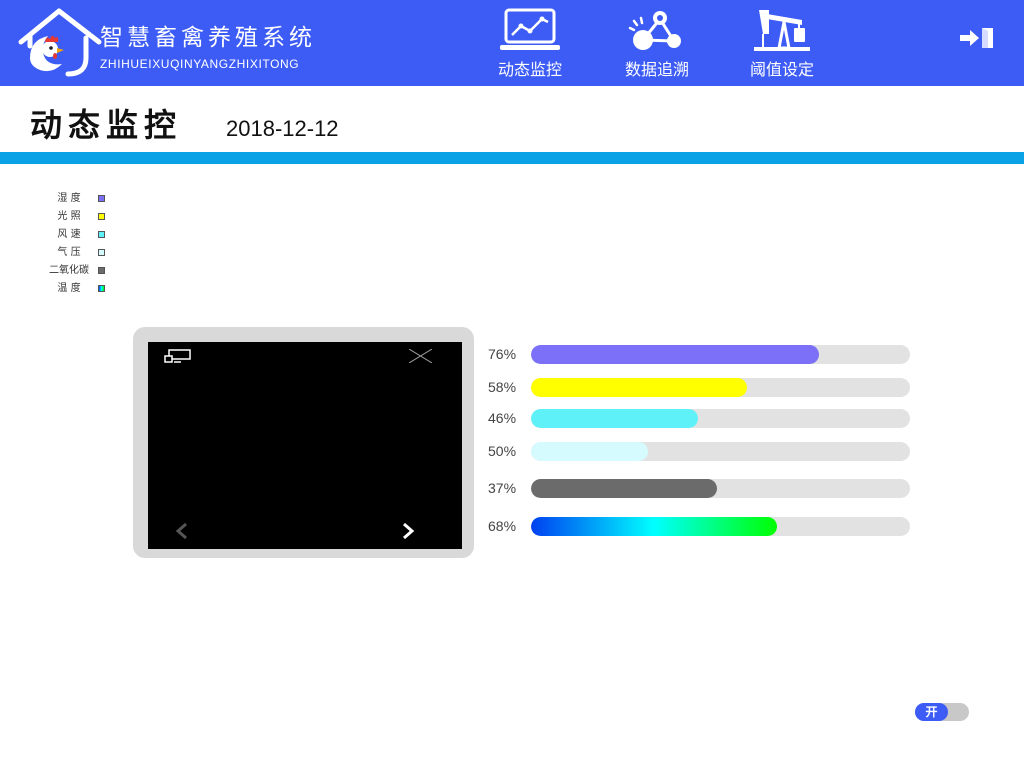 The image size is (1024, 768). Describe the element at coordinates (720, 418) in the screenshot. I see `wind-speed-meter` at that location.